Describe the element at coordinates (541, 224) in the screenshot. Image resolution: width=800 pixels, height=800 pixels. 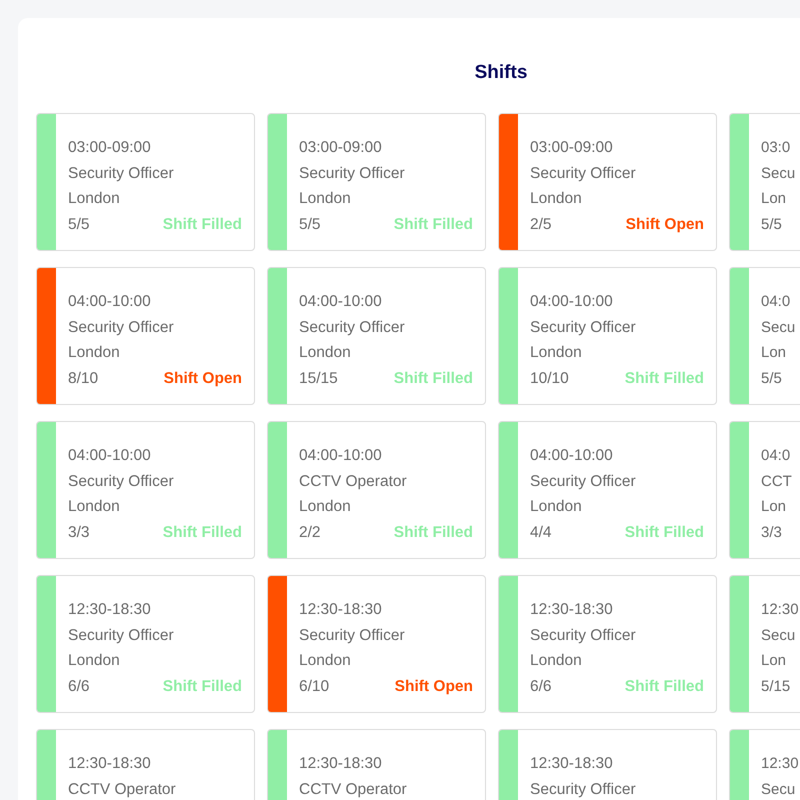
I see `staff-count: 2/5` at that location.